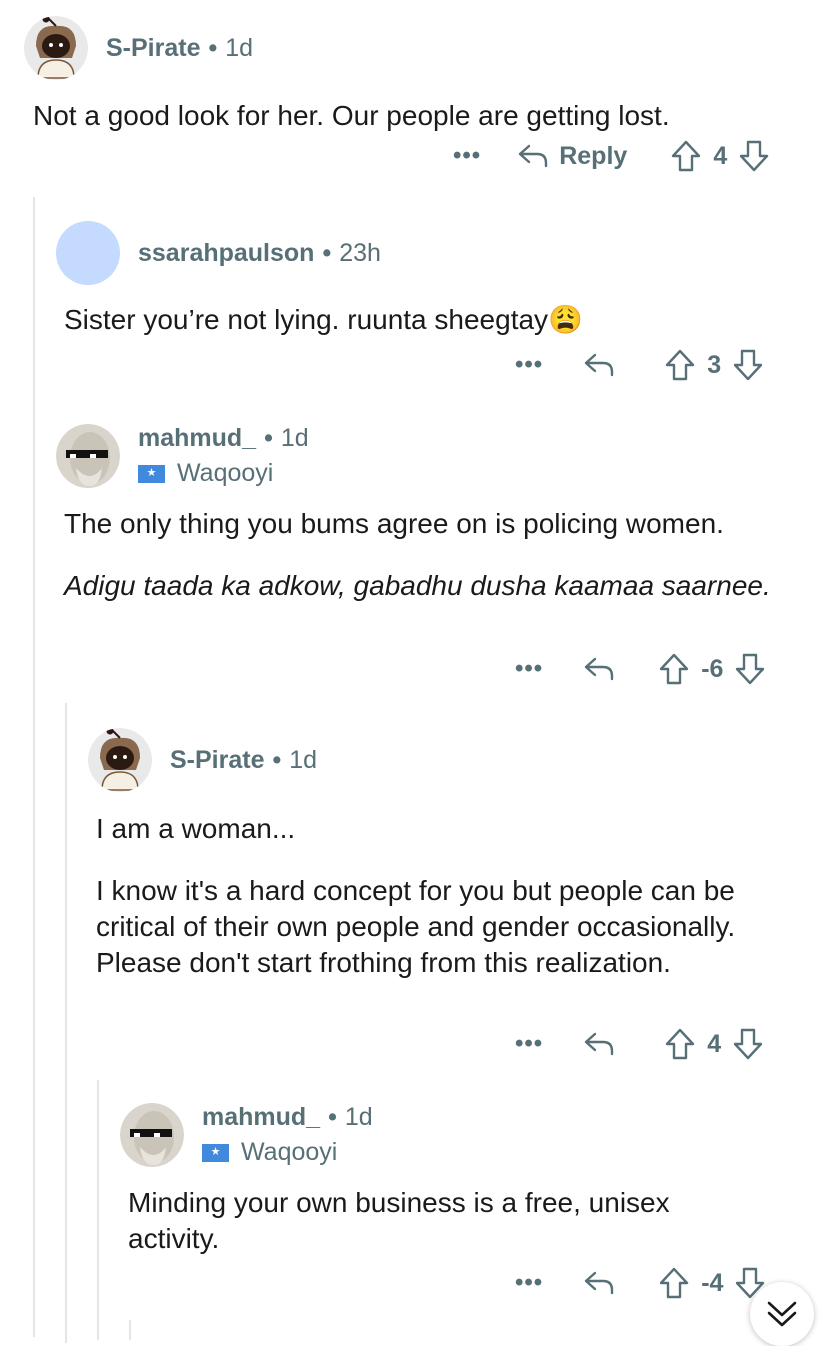 This screenshot has width=828, height=1346. What do you see at coordinates (360, 252) in the screenshot?
I see `timestamp: 23h` at bounding box center [360, 252].